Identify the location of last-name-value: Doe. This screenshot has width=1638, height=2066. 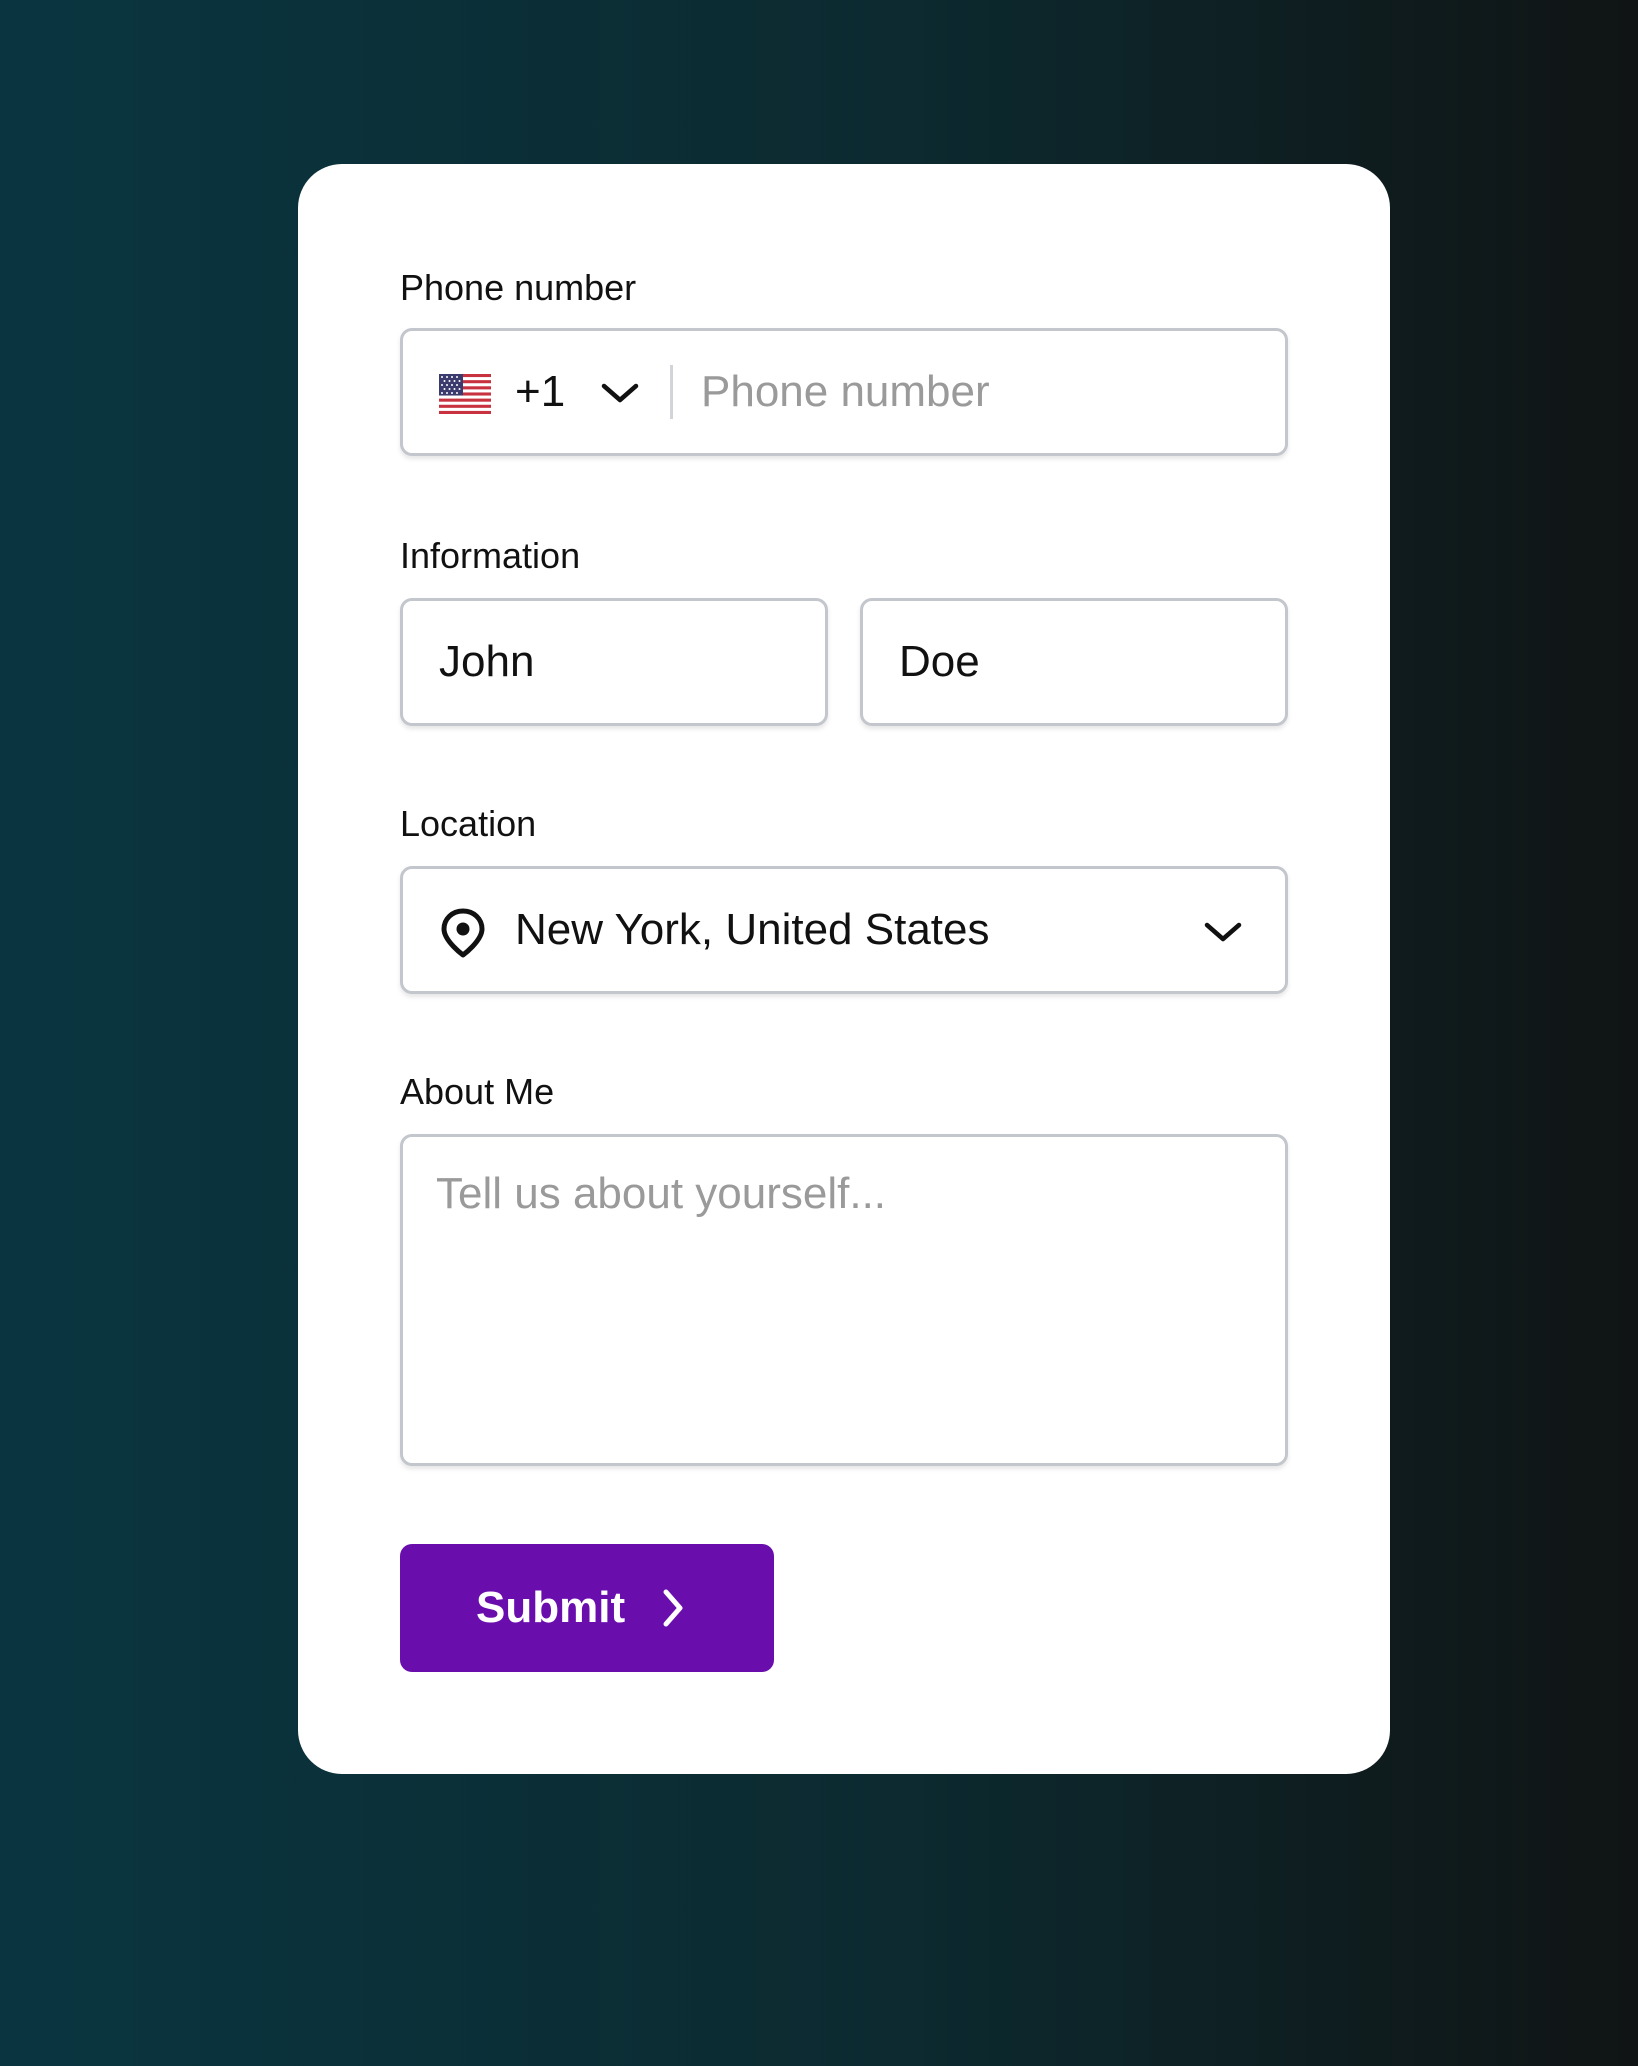
(939, 661).